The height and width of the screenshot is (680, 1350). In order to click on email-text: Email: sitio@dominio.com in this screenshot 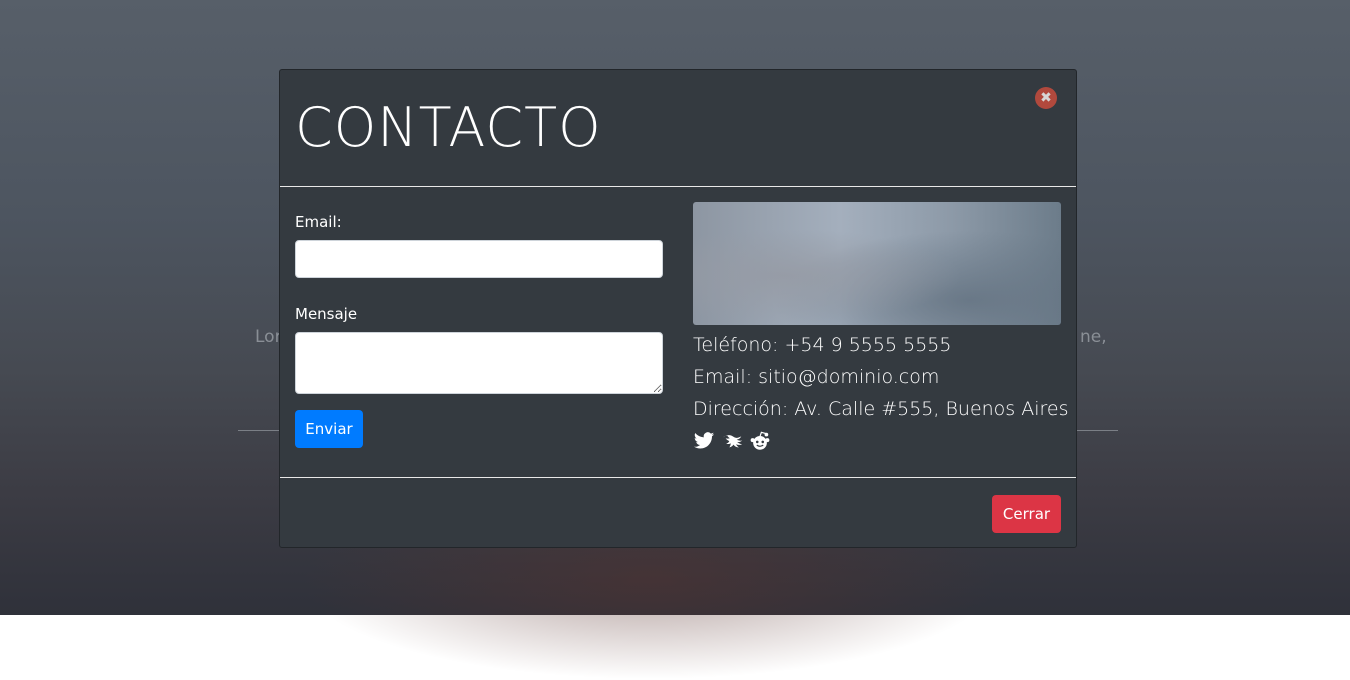, I will do `click(816, 377)`.